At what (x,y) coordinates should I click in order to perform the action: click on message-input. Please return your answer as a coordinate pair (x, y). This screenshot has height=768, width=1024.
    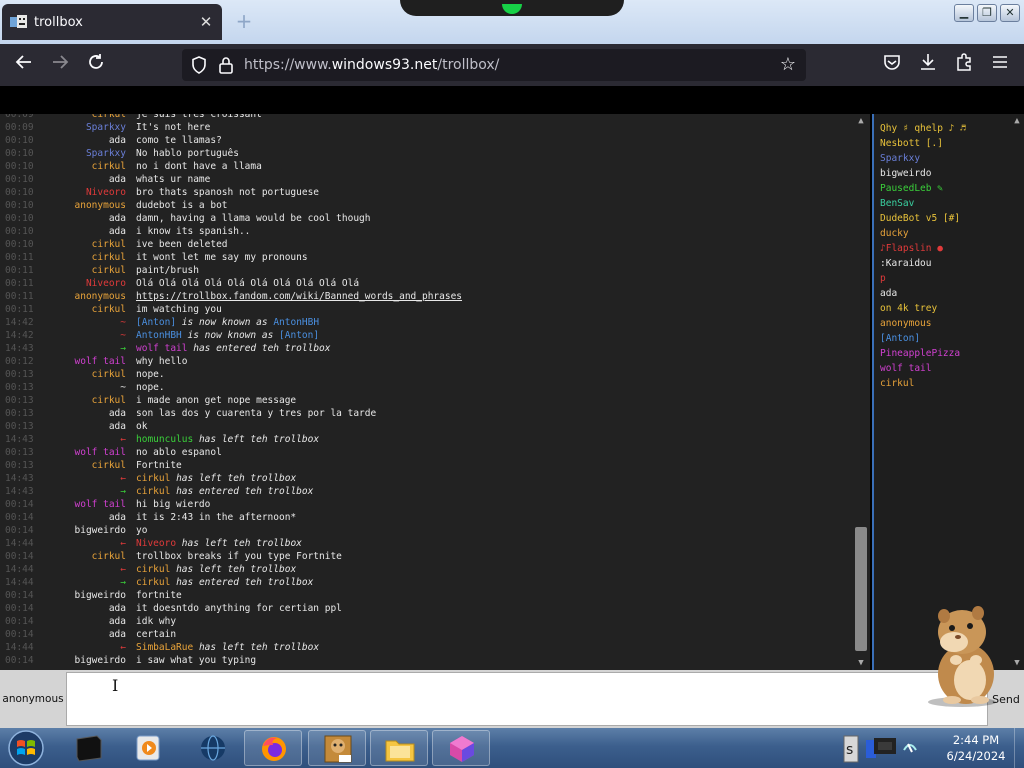
    Looking at the image, I should click on (527, 699).